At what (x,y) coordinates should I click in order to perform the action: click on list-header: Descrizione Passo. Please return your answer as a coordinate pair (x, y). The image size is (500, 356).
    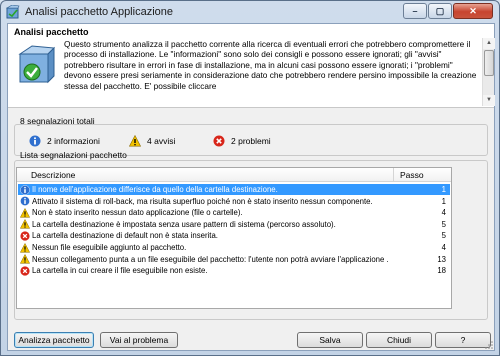
    Looking at the image, I should click on (234, 175).